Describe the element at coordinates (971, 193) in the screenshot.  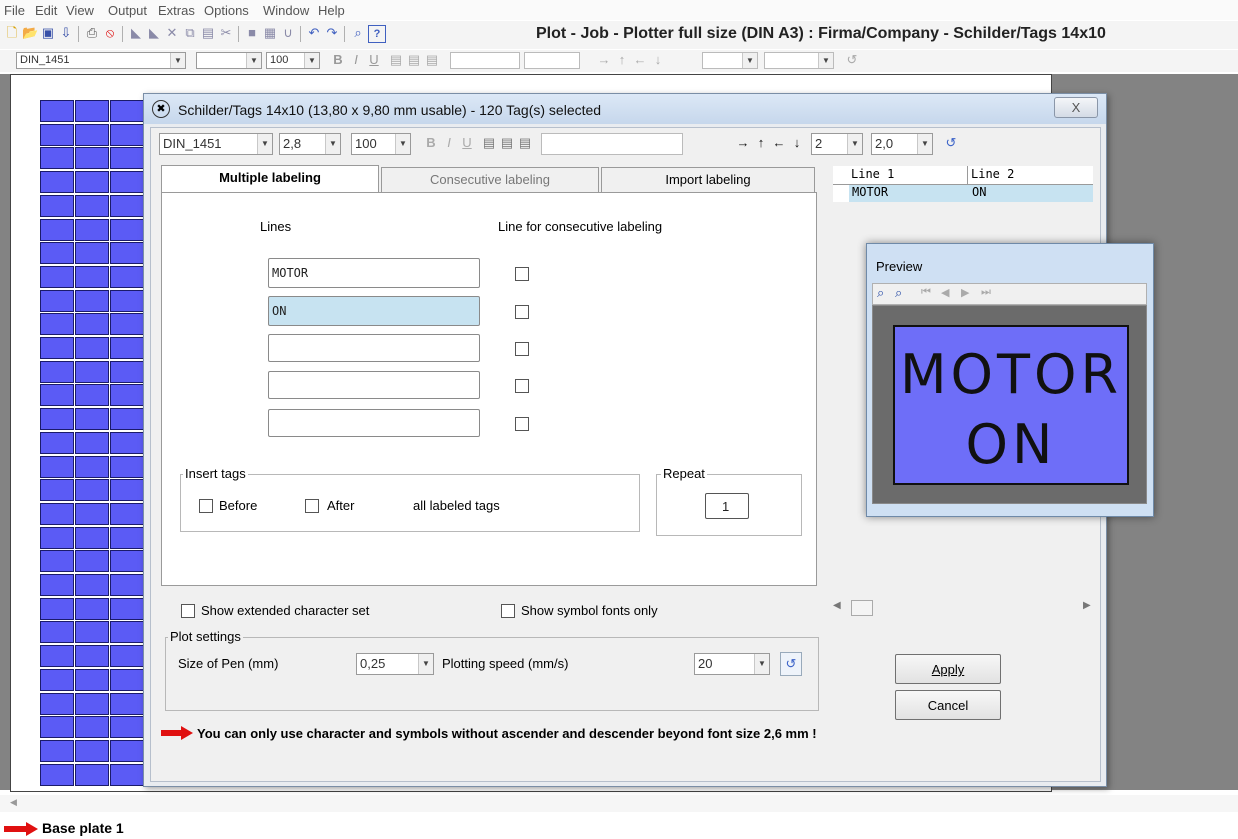
I see `table-row: MOTOR ON` at that location.